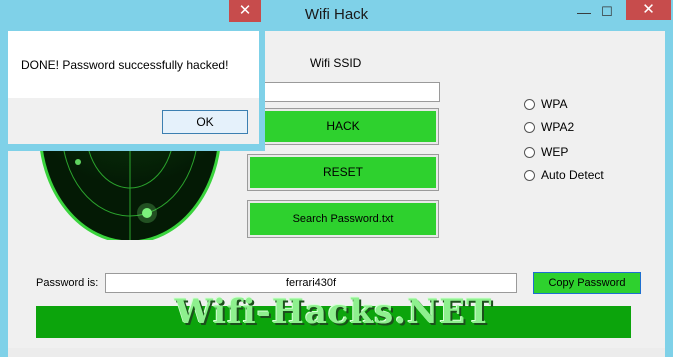  Describe the element at coordinates (344, 92) in the screenshot. I see `ssid-input` at that location.